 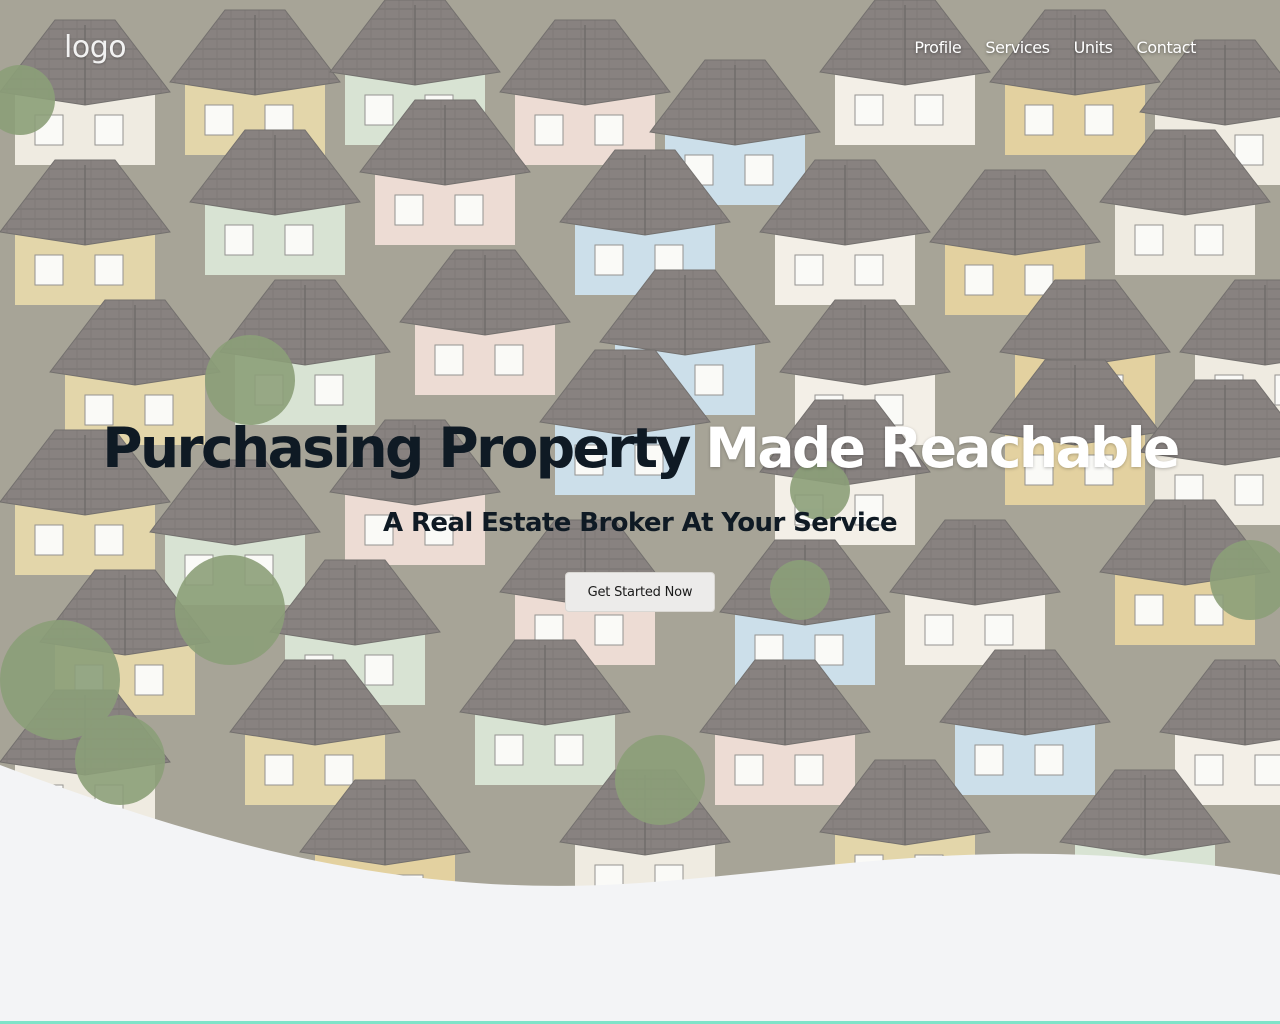 What do you see at coordinates (640, 832) in the screenshot?
I see `wave-divider` at bounding box center [640, 832].